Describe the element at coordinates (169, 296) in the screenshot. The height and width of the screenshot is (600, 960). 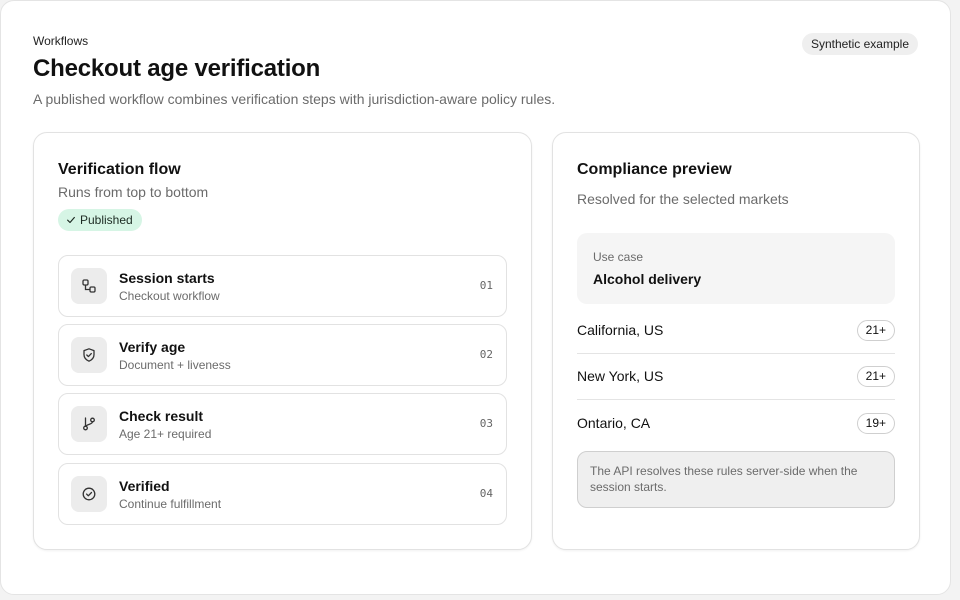
I see `step-detail: Checkout workflow` at that location.